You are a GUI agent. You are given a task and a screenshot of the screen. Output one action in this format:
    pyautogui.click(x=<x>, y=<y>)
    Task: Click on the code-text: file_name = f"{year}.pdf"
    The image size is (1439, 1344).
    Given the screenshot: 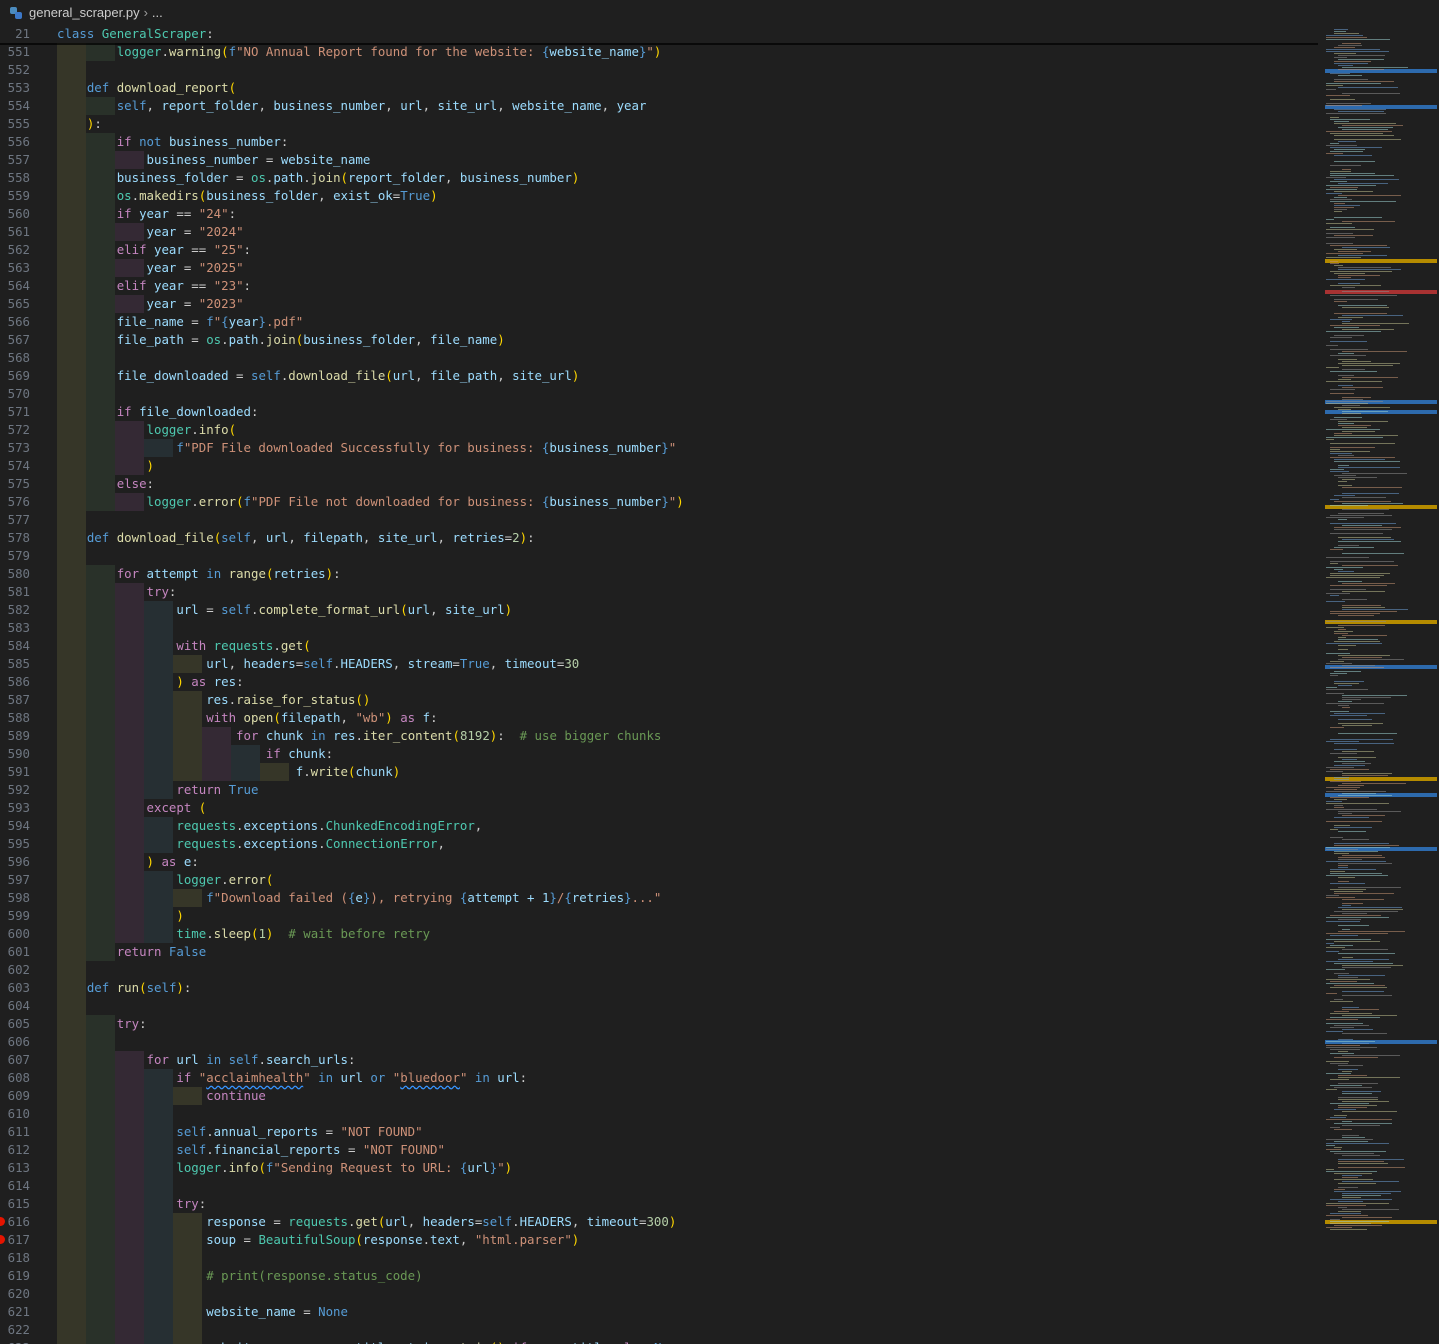 What is the action you would take?
    pyautogui.click(x=180, y=322)
    